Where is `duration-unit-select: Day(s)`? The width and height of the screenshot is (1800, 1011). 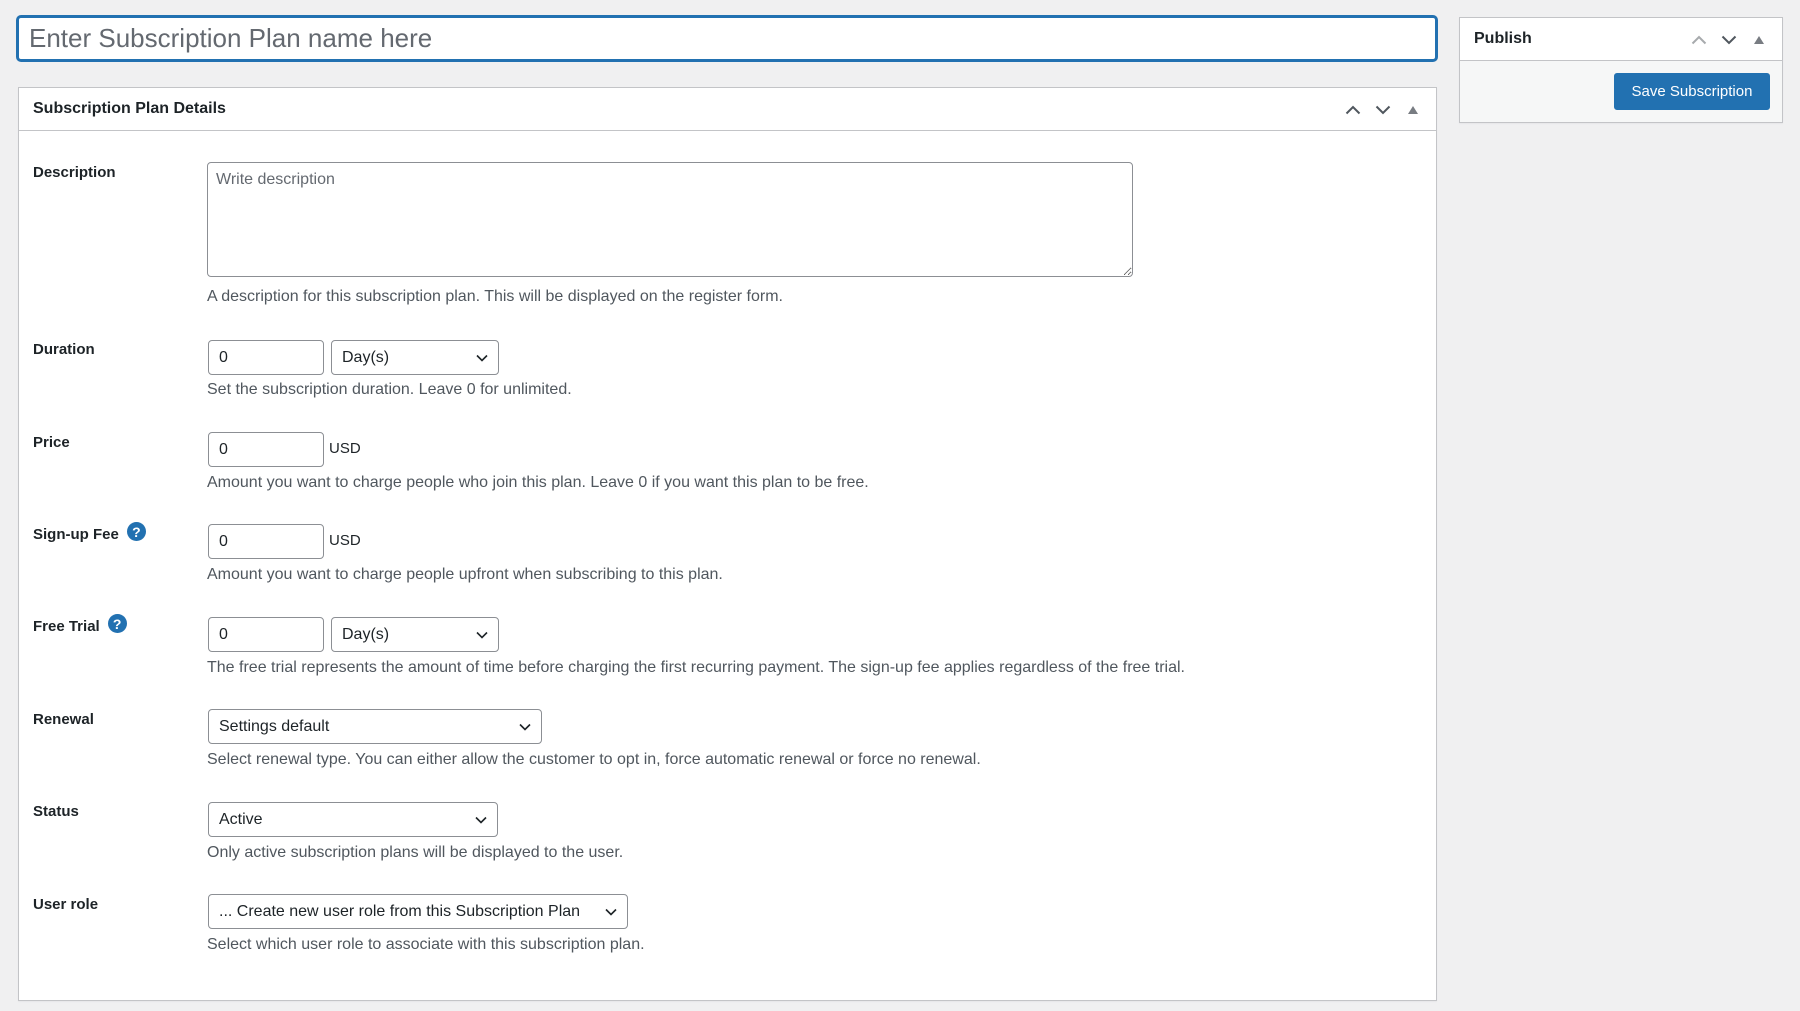 duration-unit-select: Day(s) is located at coordinates (415, 357).